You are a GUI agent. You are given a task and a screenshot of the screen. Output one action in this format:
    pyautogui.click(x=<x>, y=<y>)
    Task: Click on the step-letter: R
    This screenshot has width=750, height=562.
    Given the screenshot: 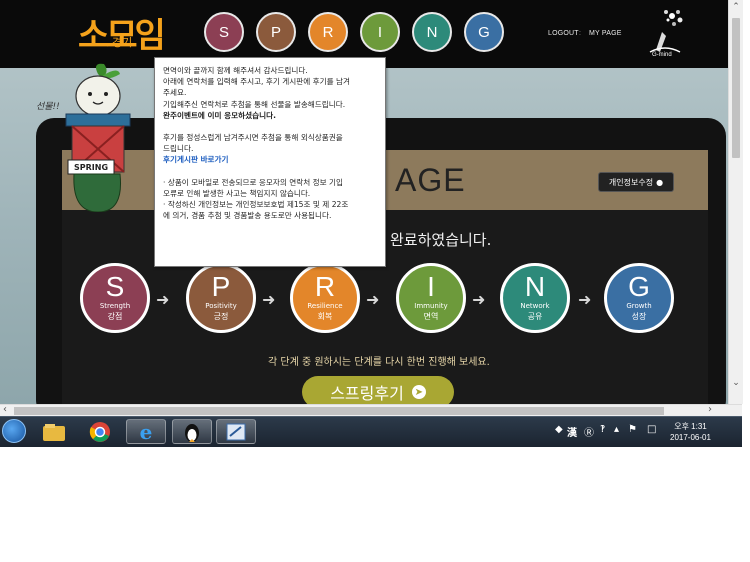 What is the action you would take?
    pyautogui.click(x=325, y=286)
    